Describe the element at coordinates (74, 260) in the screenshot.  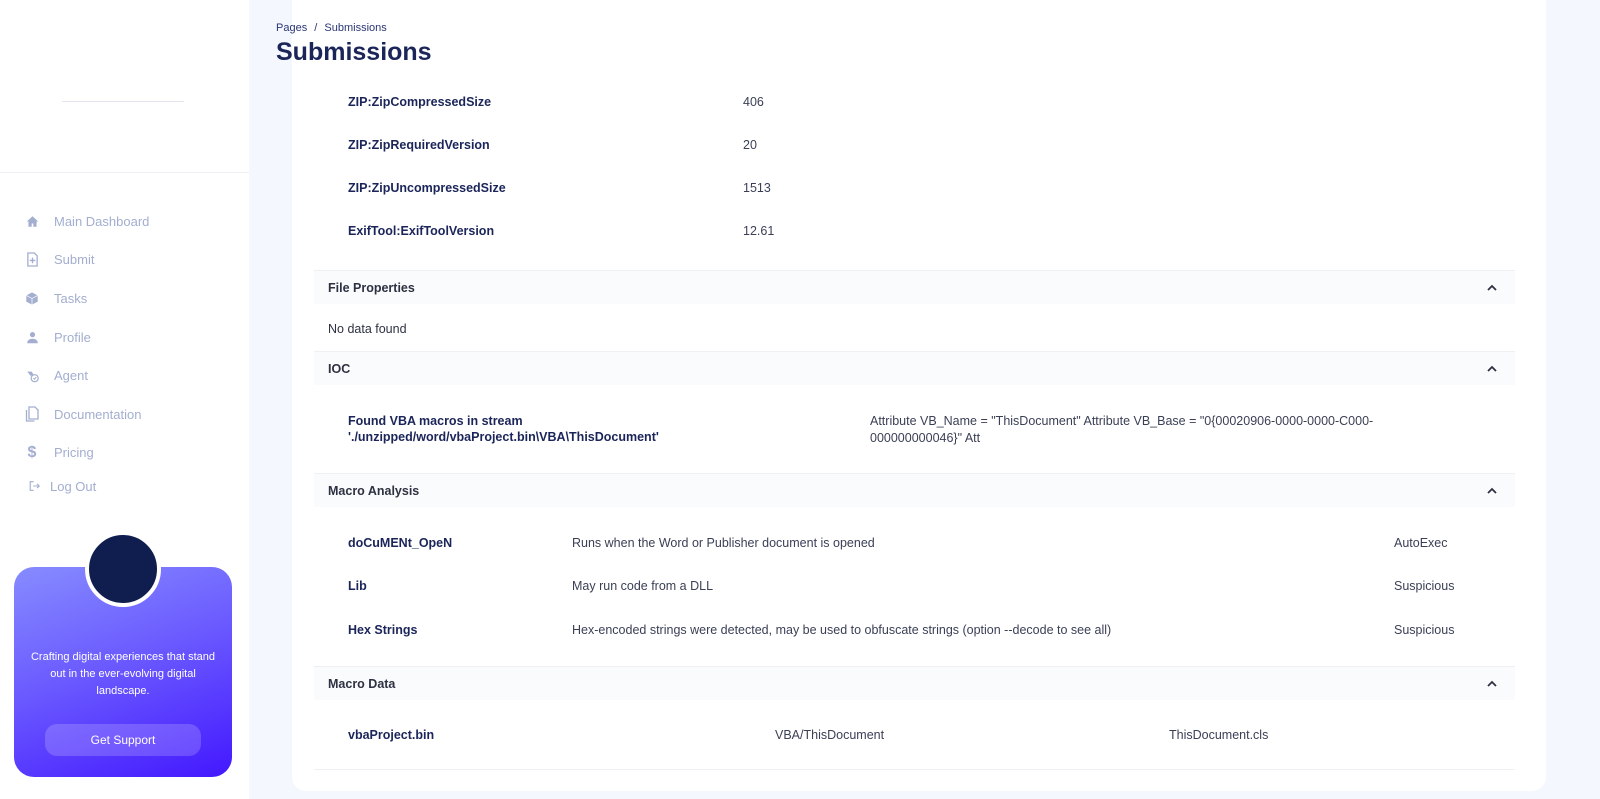
I see `sidebar-item-label: Submit` at that location.